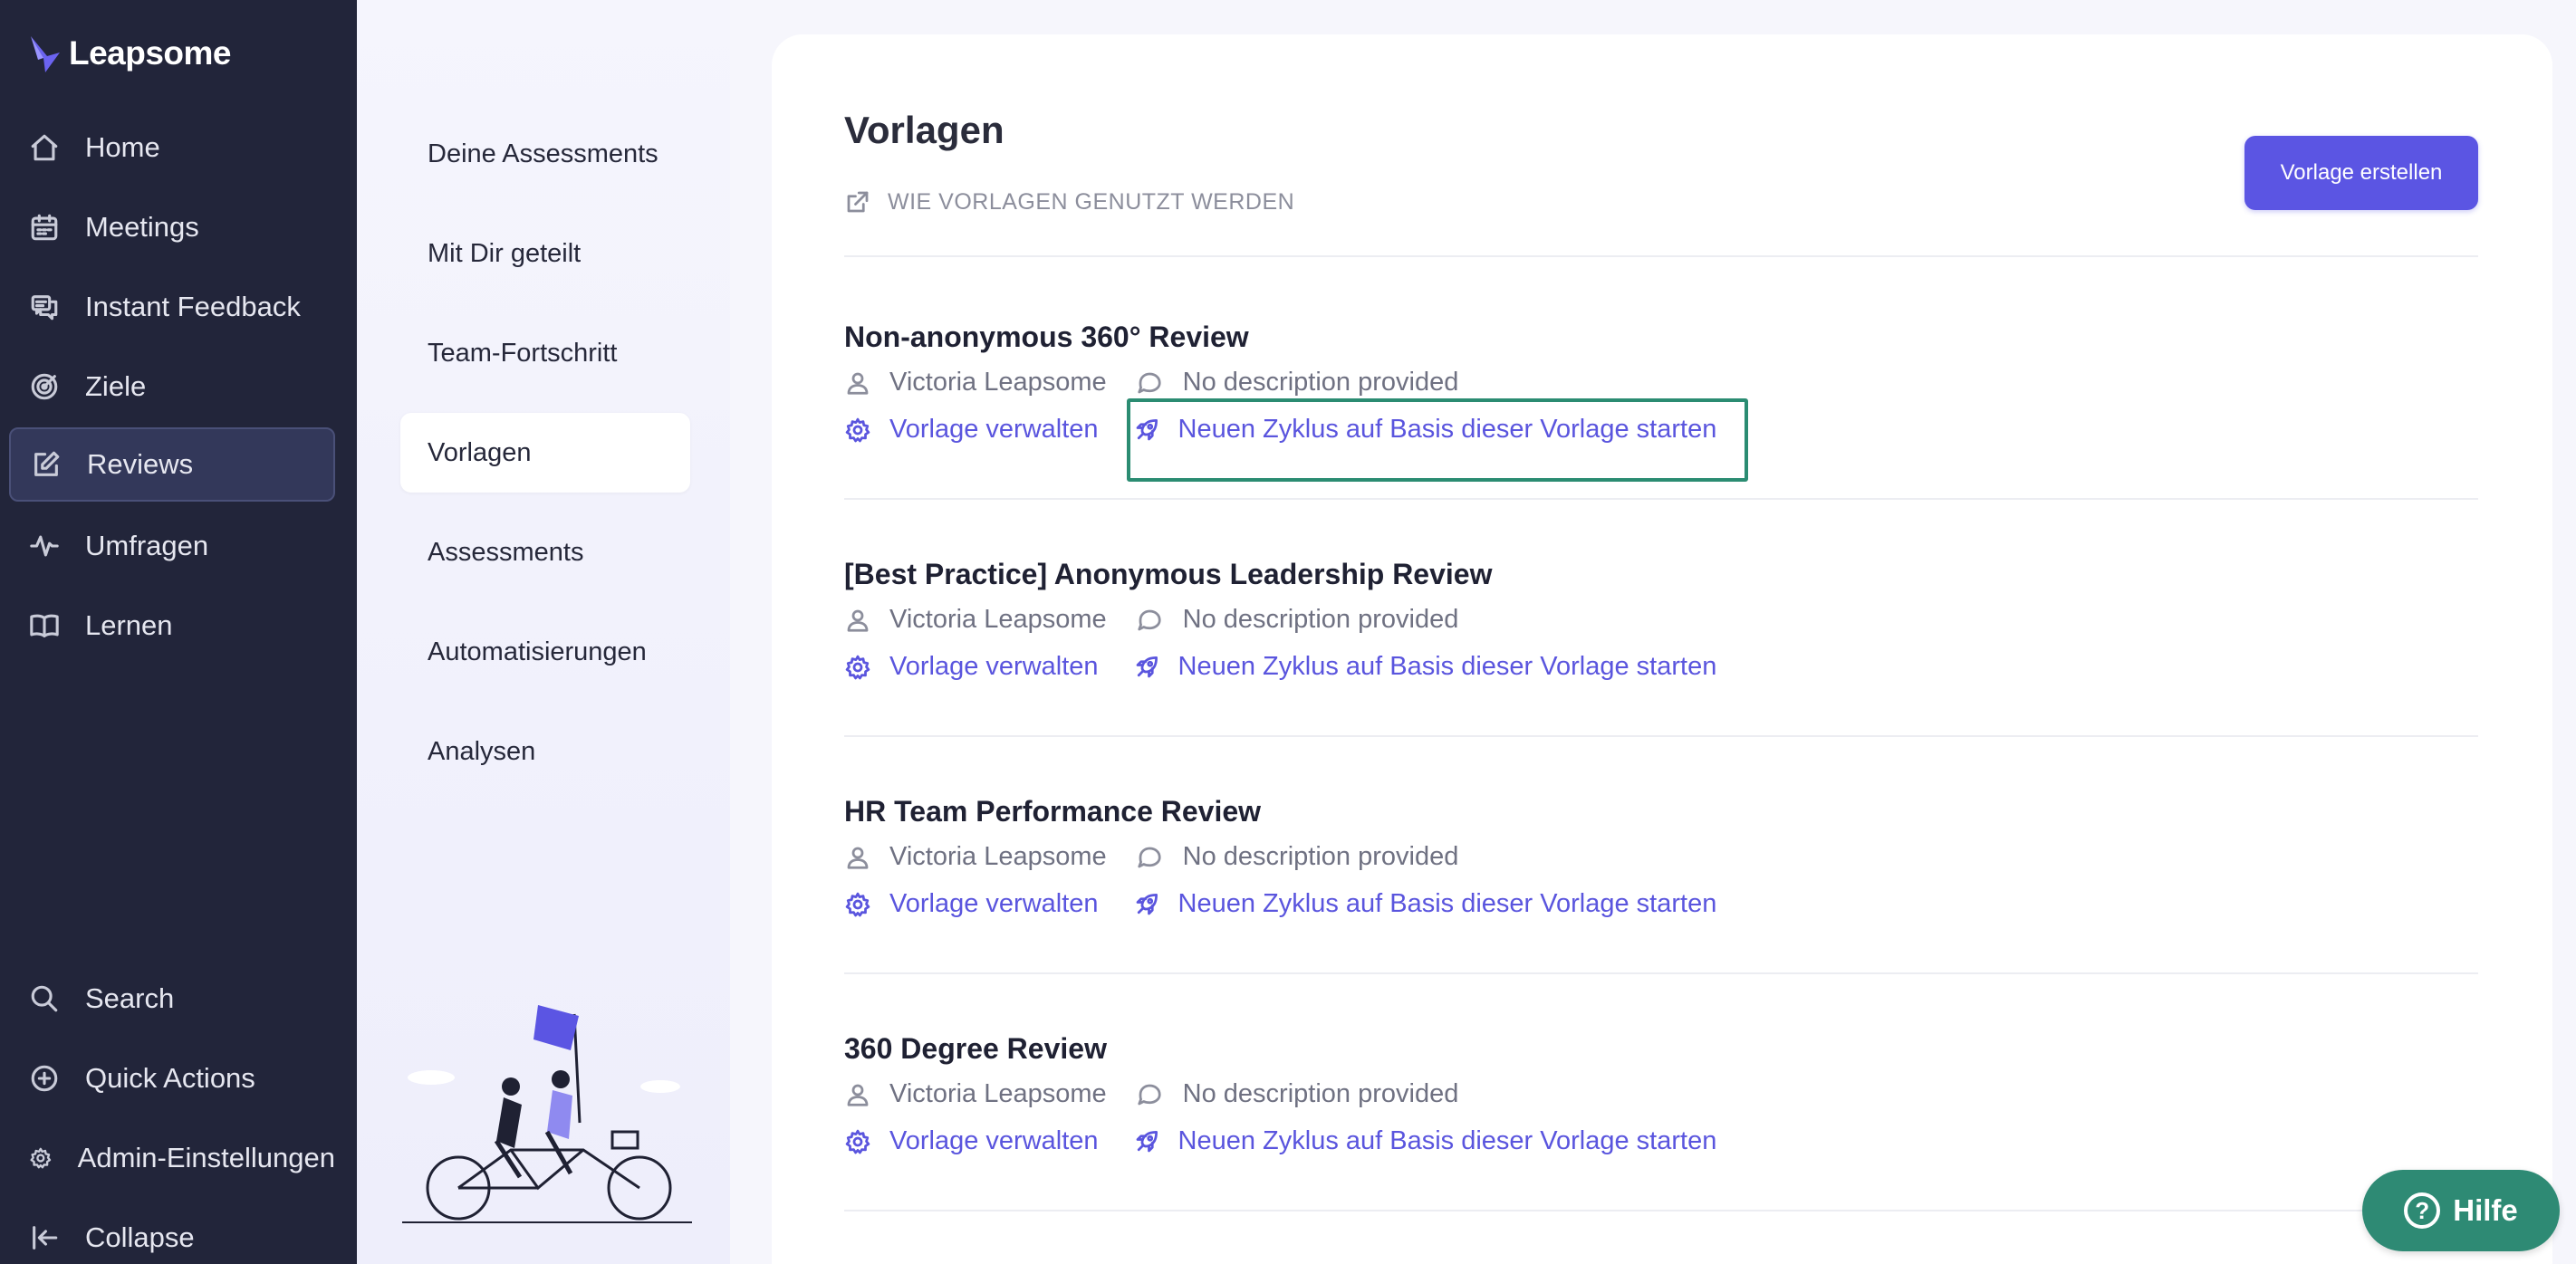  I want to click on sidebar-item-search: Search, so click(172, 999).